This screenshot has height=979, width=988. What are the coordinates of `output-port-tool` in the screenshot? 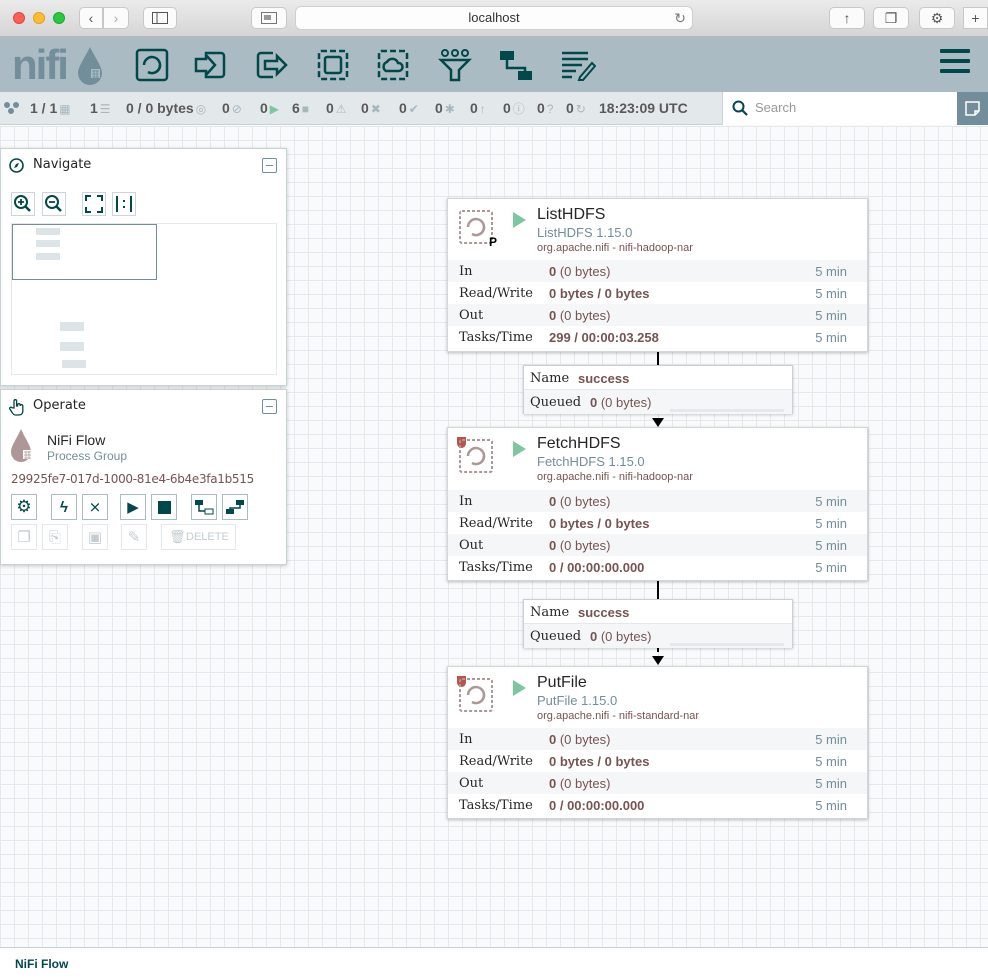 It's located at (271, 65).